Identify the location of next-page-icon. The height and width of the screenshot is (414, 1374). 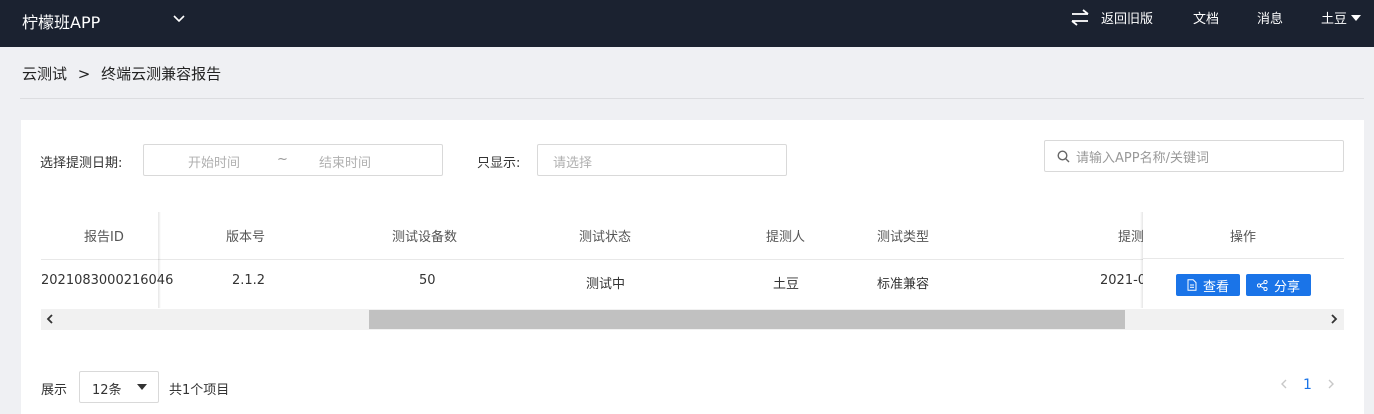
(1331, 384).